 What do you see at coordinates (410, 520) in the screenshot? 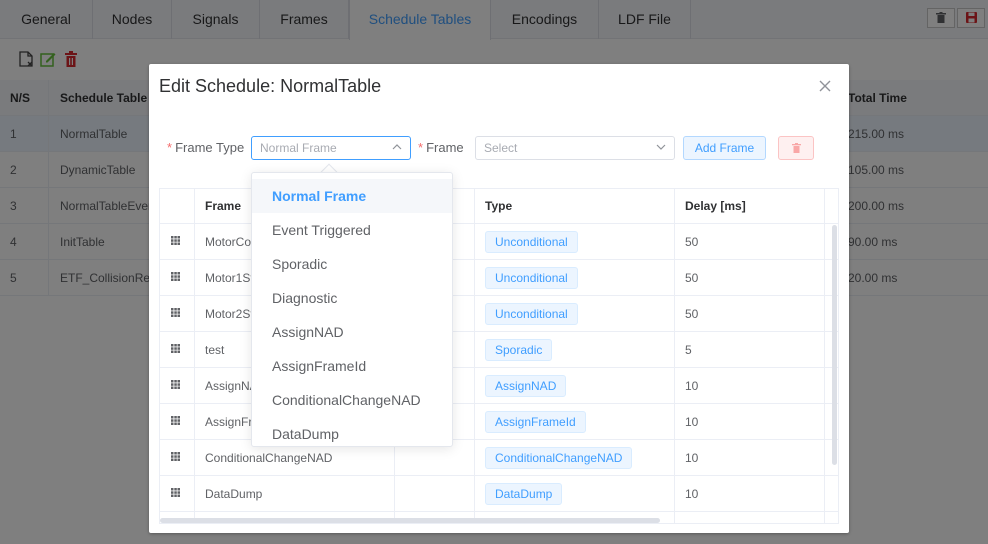
I see `horizontal-scrollbar` at bounding box center [410, 520].